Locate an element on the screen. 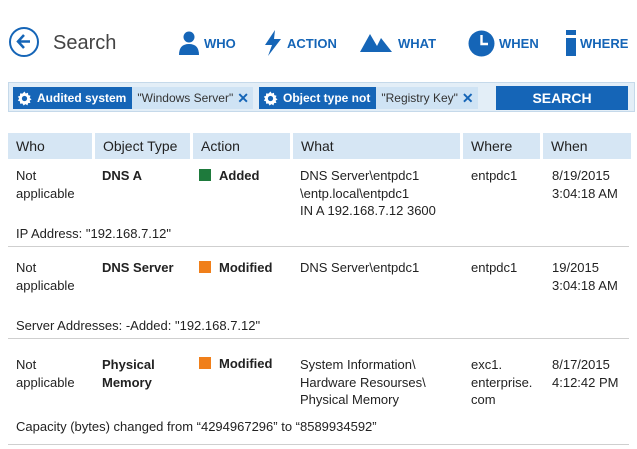 Image resolution: width=637 pixels, height=449 pixels. nav-who-label: WHO is located at coordinates (220, 43).